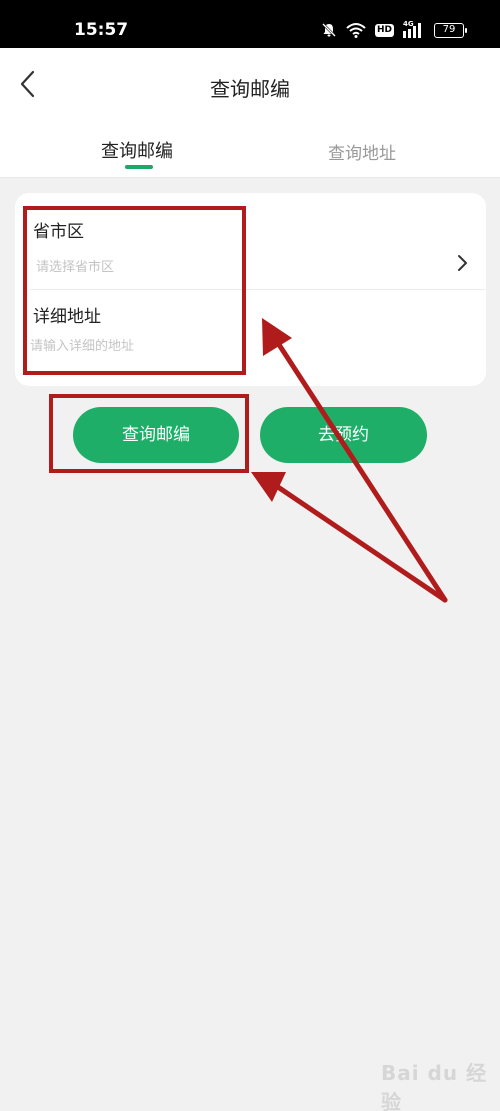  I want to click on detail-placeholder: 请输入详细的地址, so click(82, 346).